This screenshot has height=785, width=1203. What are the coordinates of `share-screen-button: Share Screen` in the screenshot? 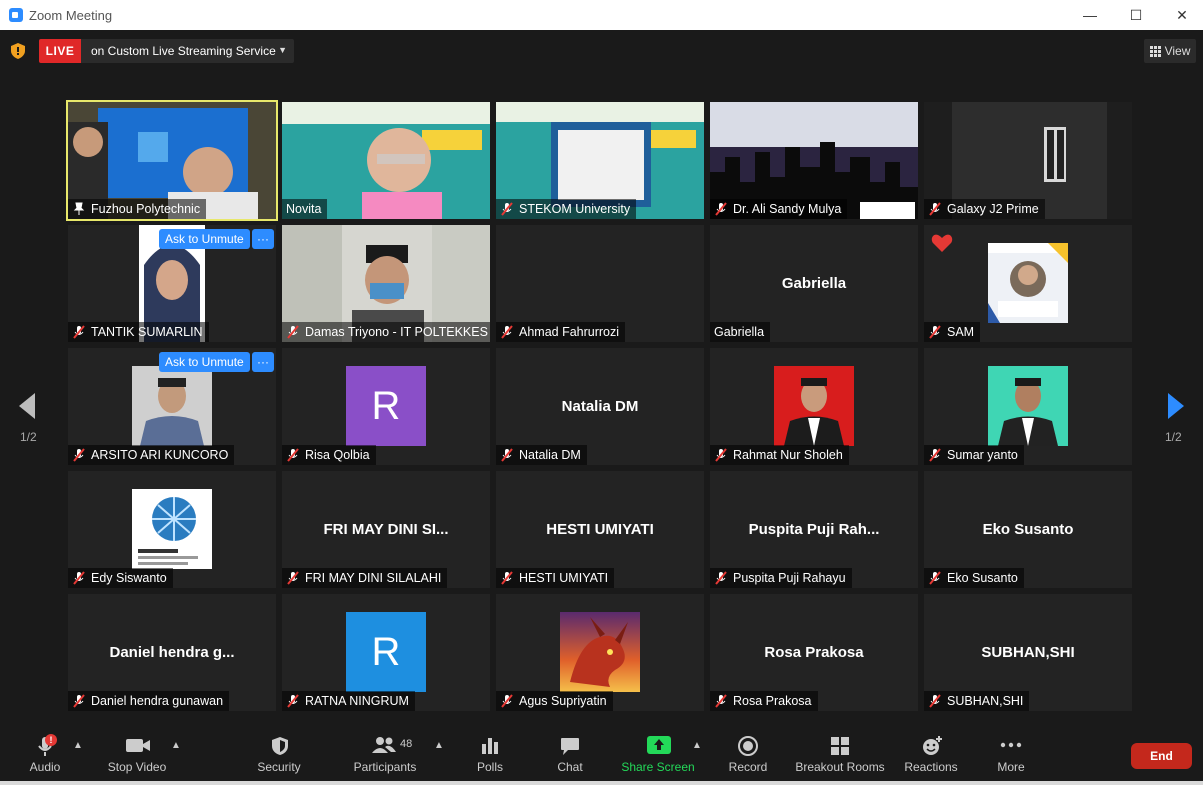 It's located at (658, 754).